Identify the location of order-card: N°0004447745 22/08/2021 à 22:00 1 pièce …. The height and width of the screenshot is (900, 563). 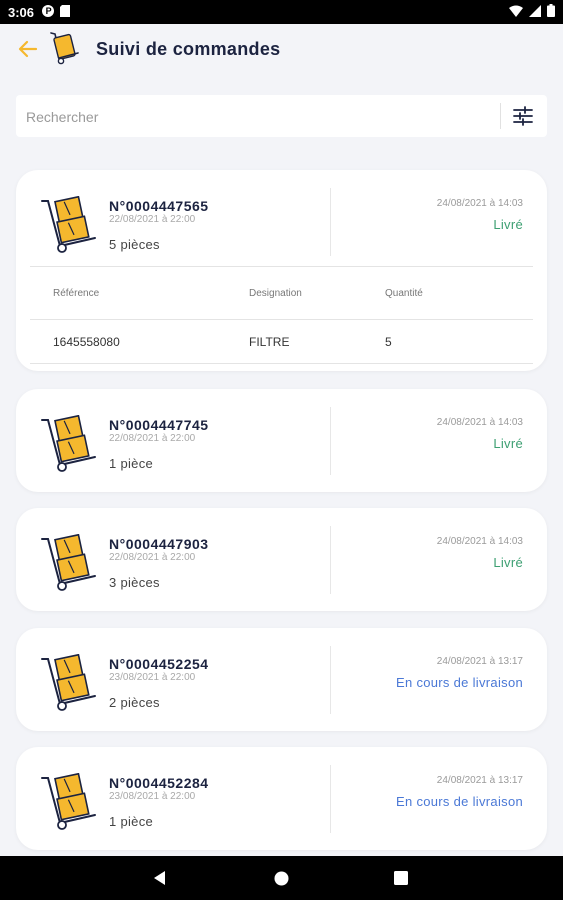
(281, 440).